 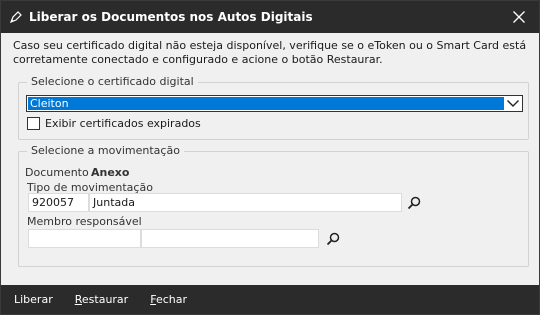 What do you see at coordinates (112, 81) in the screenshot?
I see `certificate-legend: Selecione o certificado digital` at bounding box center [112, 81].